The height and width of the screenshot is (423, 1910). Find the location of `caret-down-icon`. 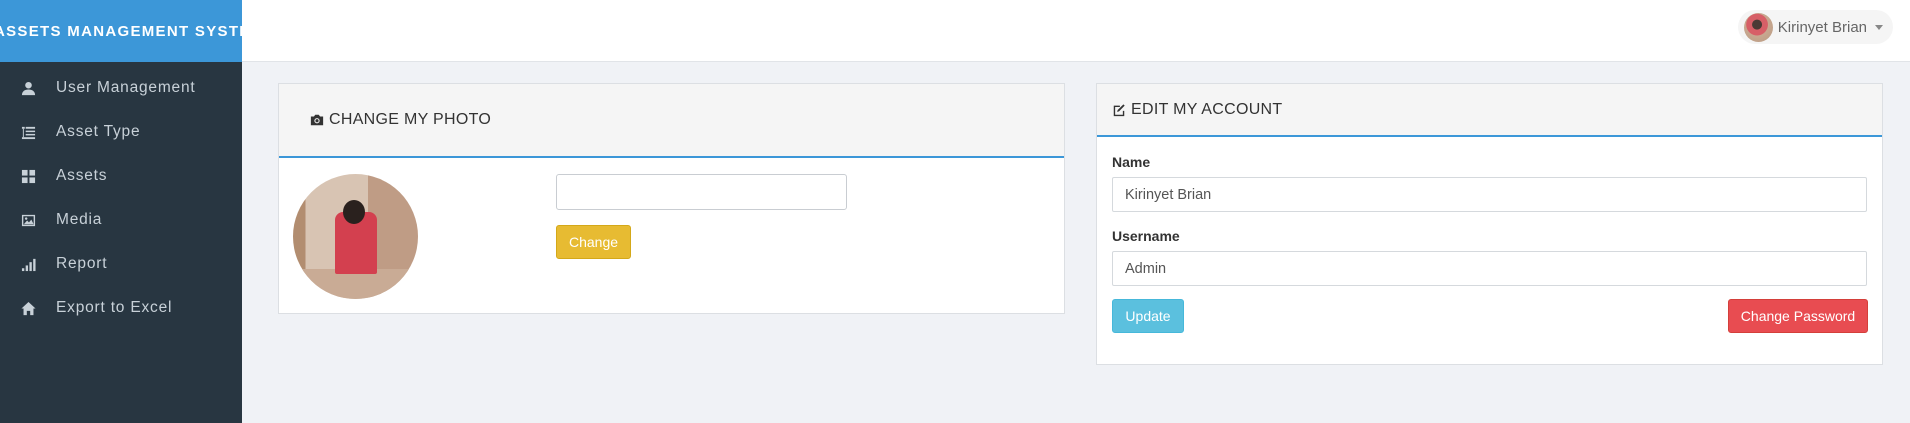

caret-down-icon is located at coordinates (1879, 27).